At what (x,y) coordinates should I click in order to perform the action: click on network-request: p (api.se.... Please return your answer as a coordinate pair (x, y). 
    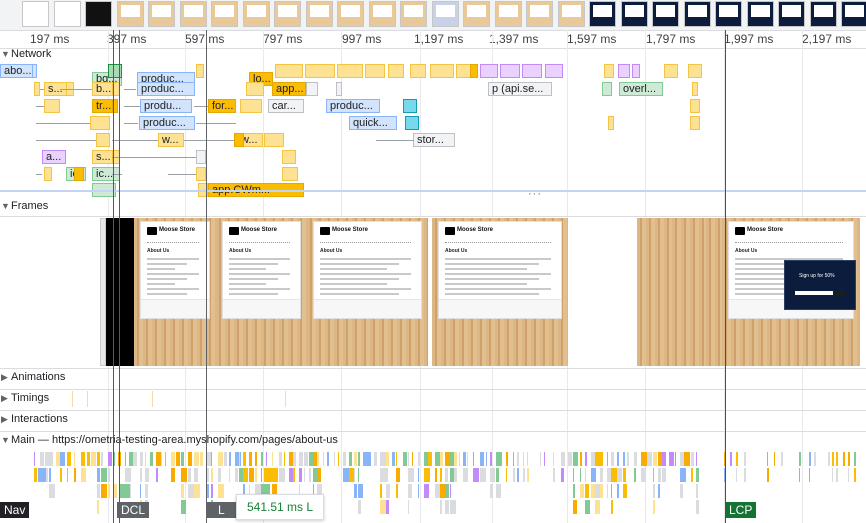
    Looking at the image, I should click on (520, 89).